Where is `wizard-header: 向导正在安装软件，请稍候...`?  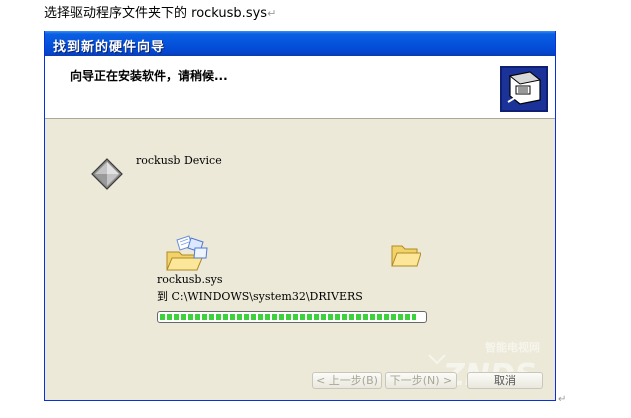
wizard-header: 向导正在安装软件，请稍候... is located at coordinates (300, 87).